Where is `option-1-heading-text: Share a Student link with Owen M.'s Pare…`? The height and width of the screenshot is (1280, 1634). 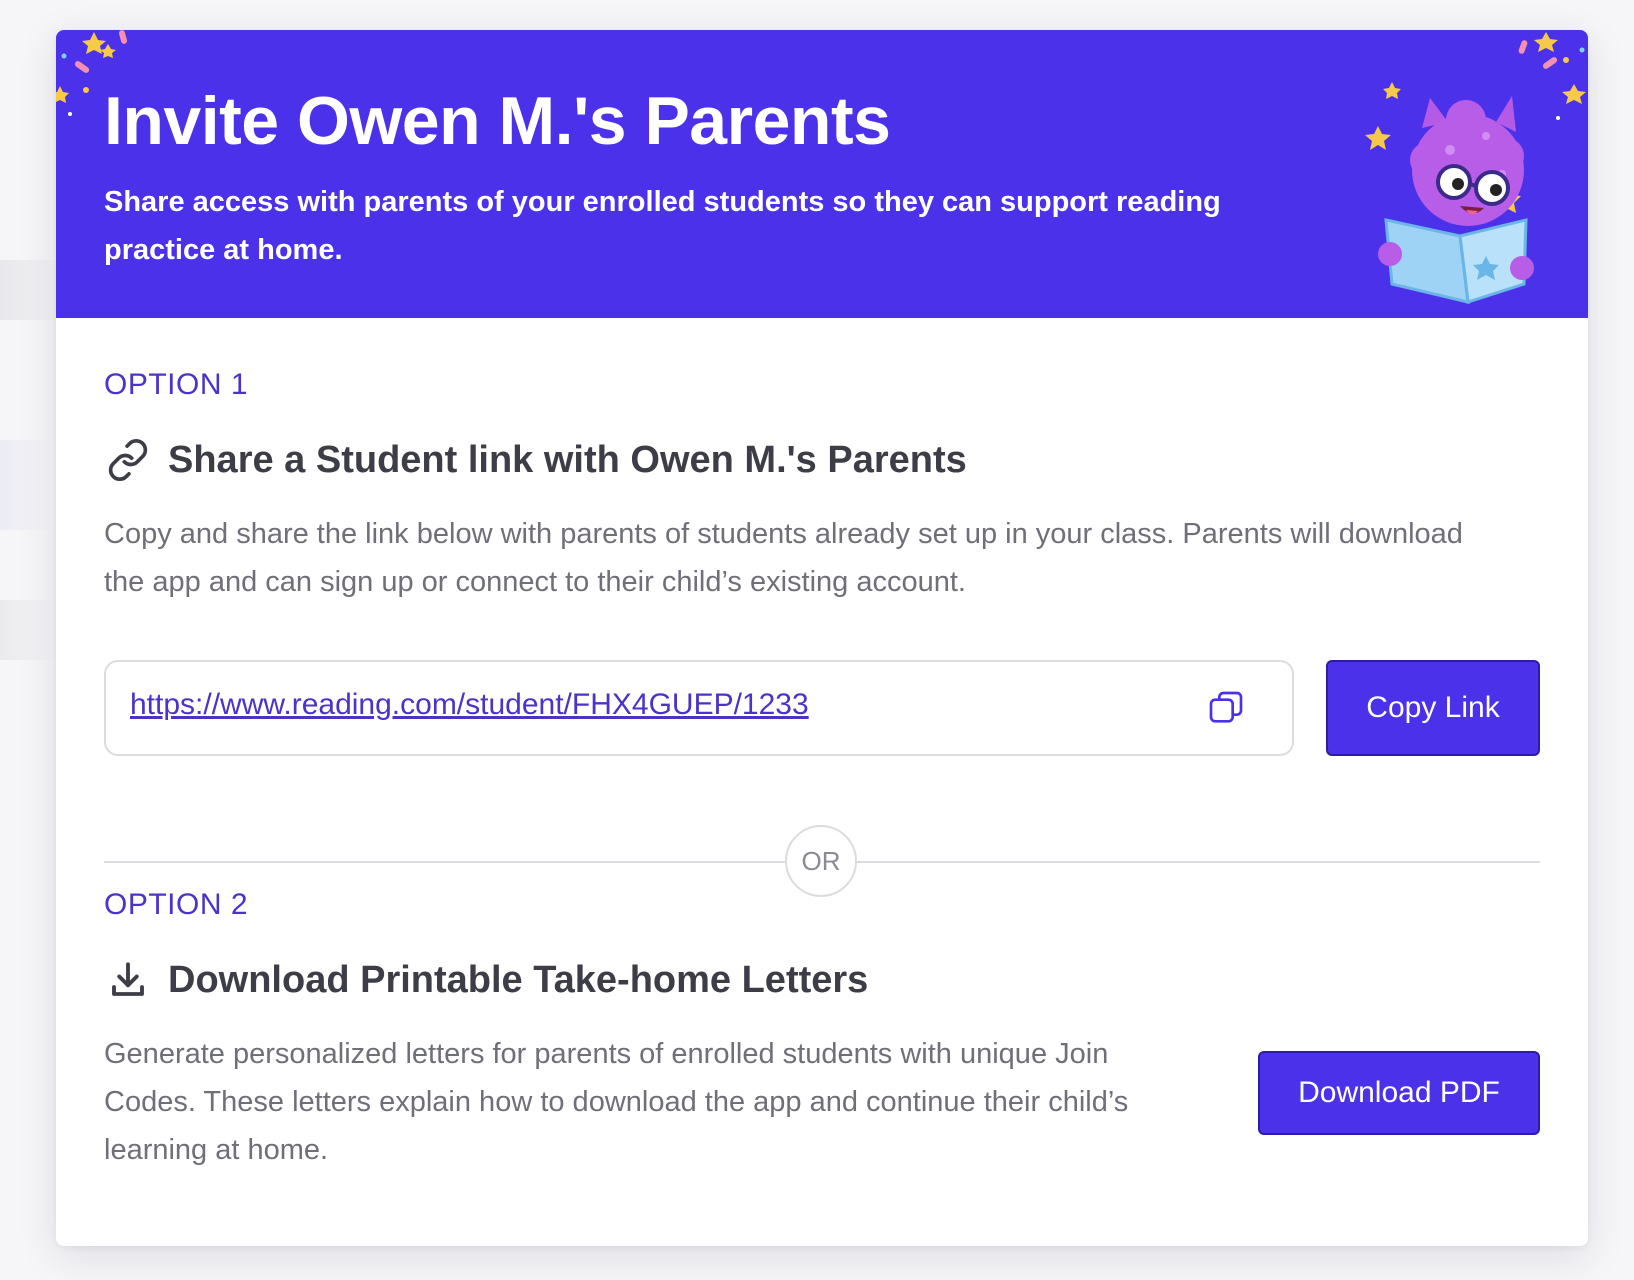 option-1-heading-text: Share a Student link with Owen M.'s Pare… is located at coordinates (567, 459).